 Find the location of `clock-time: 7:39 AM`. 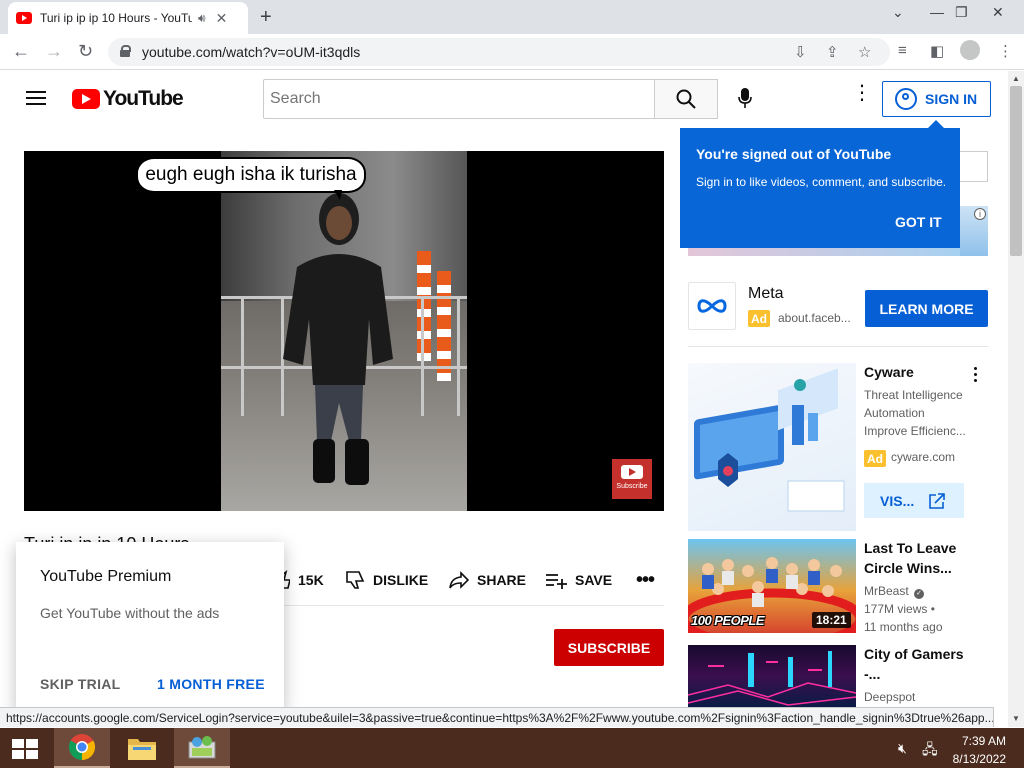

clock-time: 7:39 AM is located at coordinates (983, 741).